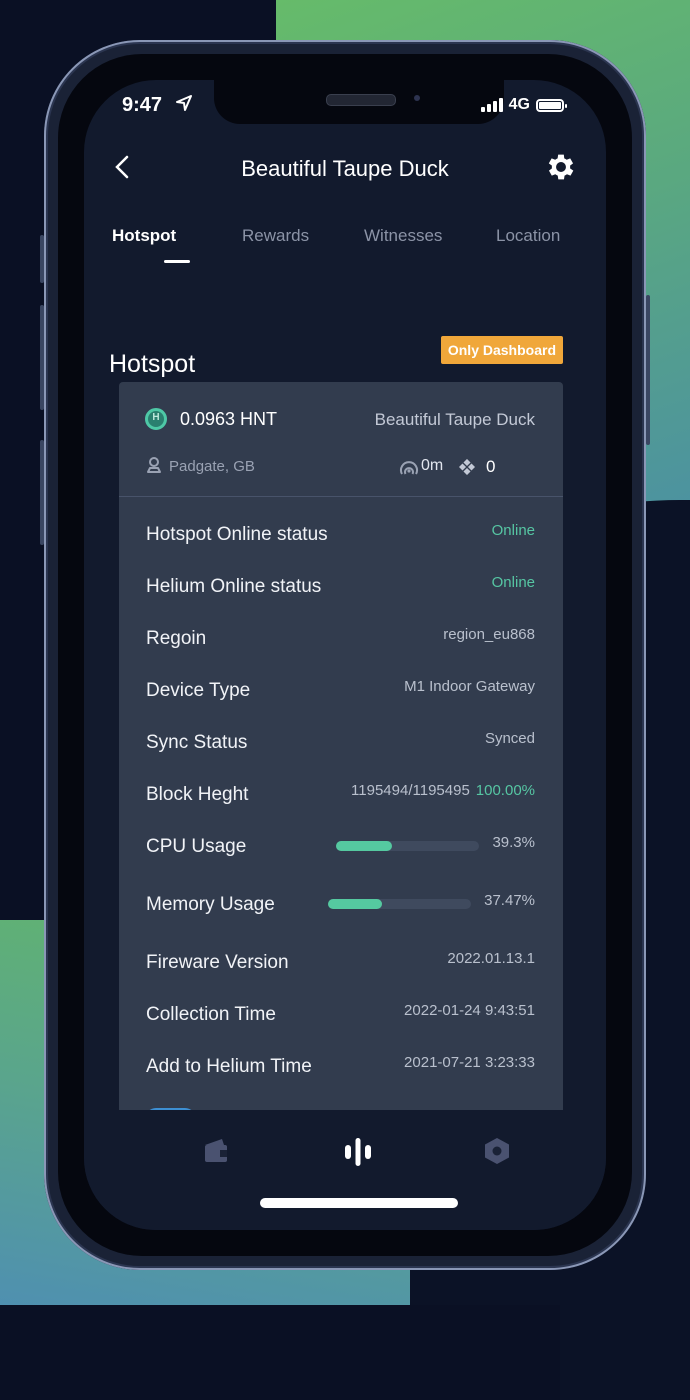  What do you see at coordinates (513, 842) in the screenshot?
I see `row-value: 39.3%` at bounding box center [513, 842].